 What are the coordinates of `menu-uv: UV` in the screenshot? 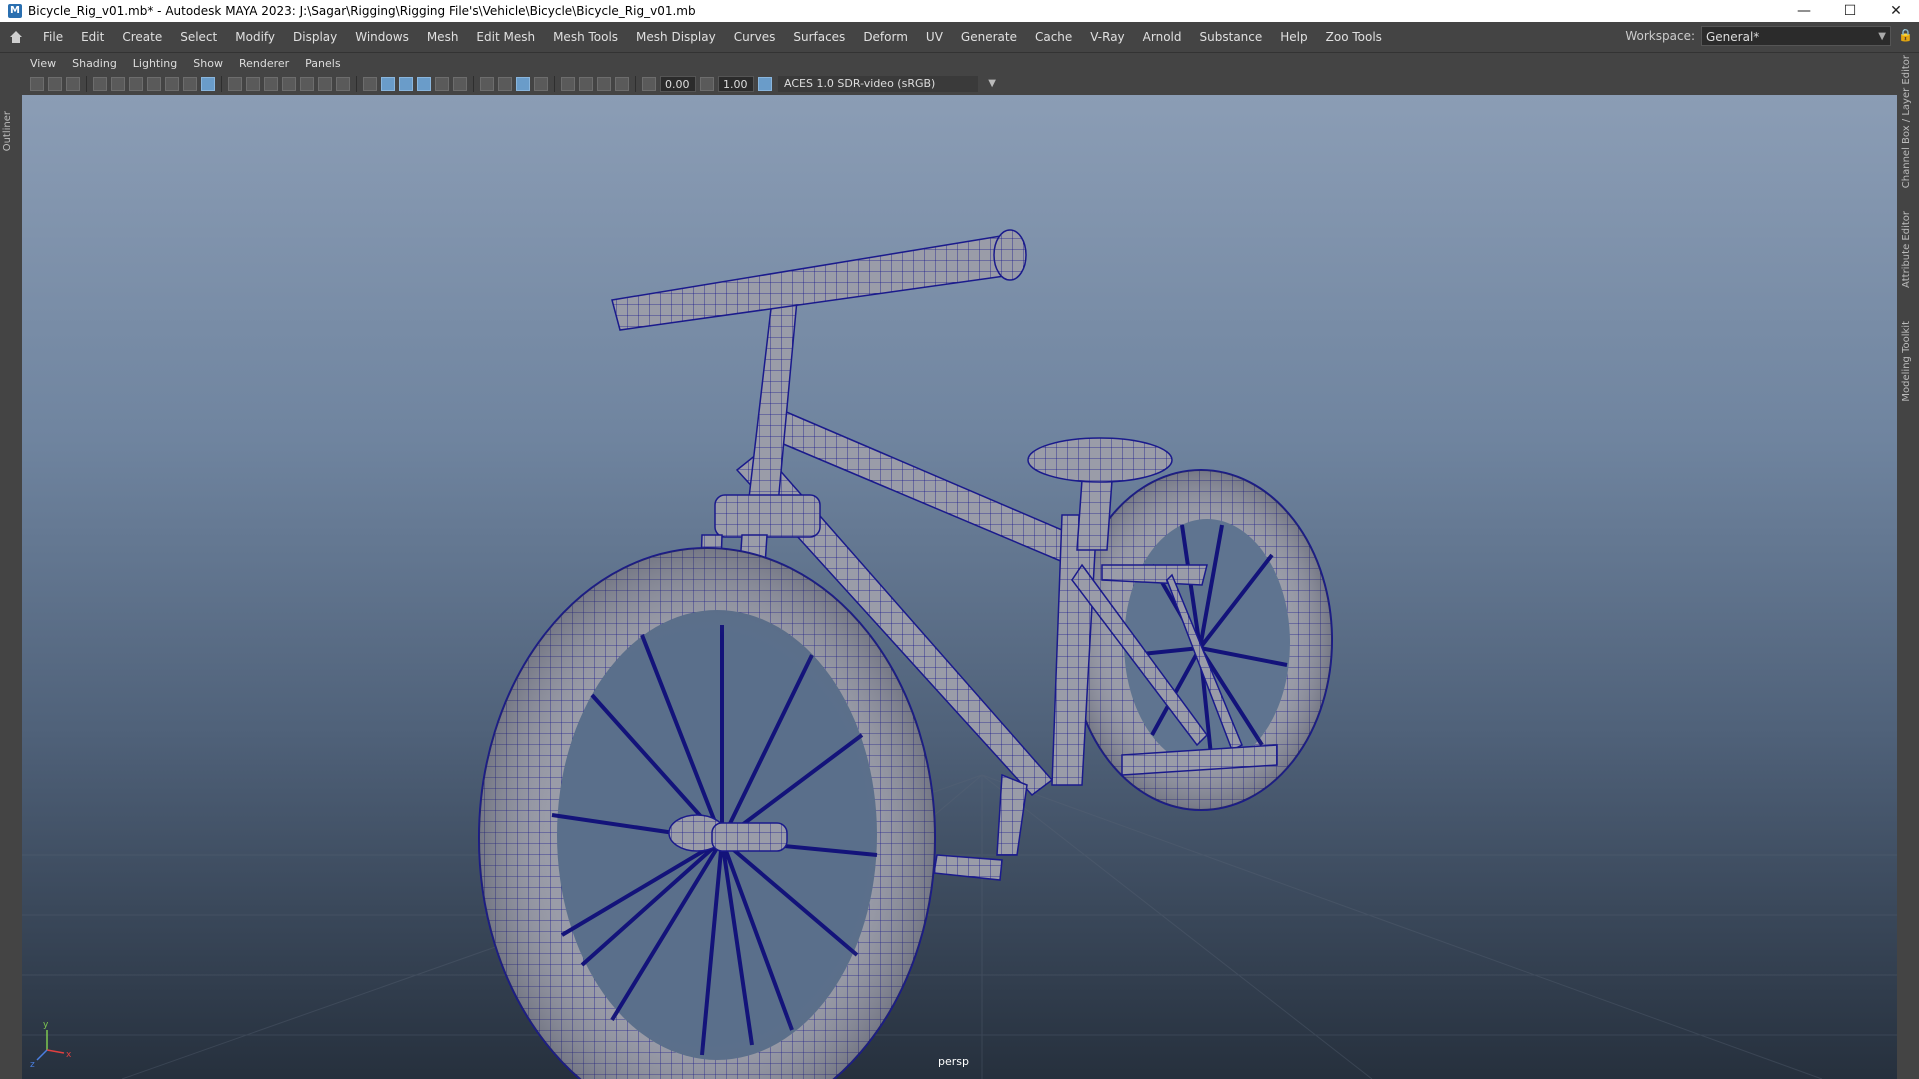 It's located at (934, 37).